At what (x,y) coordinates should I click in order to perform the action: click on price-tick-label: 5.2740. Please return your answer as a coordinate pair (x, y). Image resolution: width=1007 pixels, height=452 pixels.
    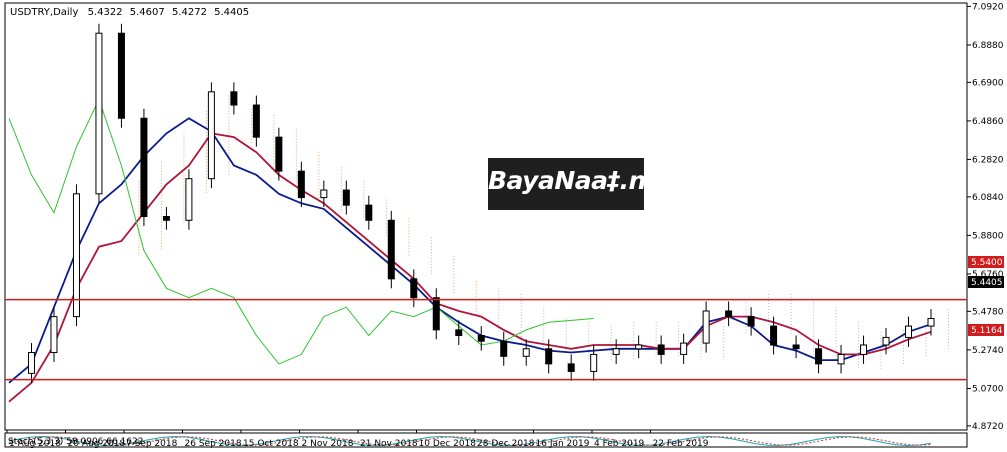
    Looking at the image, I should click on (988, 351).